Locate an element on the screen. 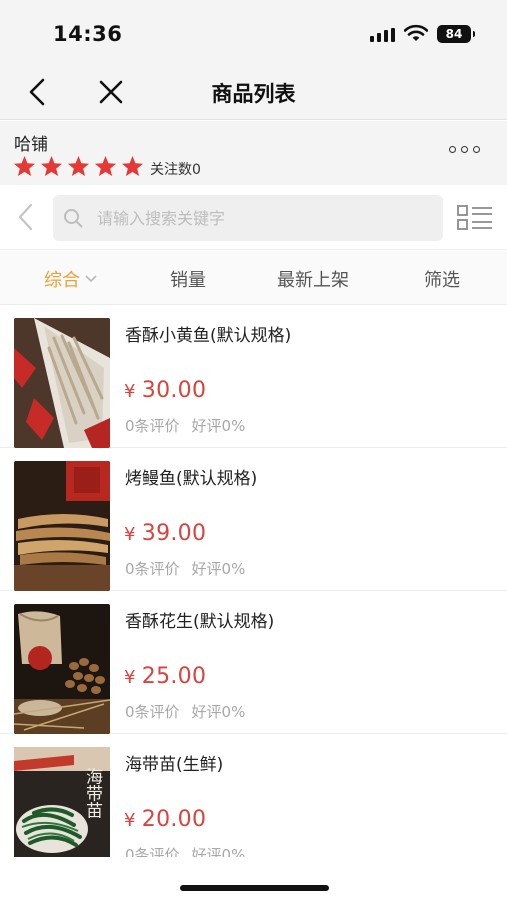 Image resolution: width=507 pixels, height=900 pixels. search-bar-row is located at coordinates (253, 217).